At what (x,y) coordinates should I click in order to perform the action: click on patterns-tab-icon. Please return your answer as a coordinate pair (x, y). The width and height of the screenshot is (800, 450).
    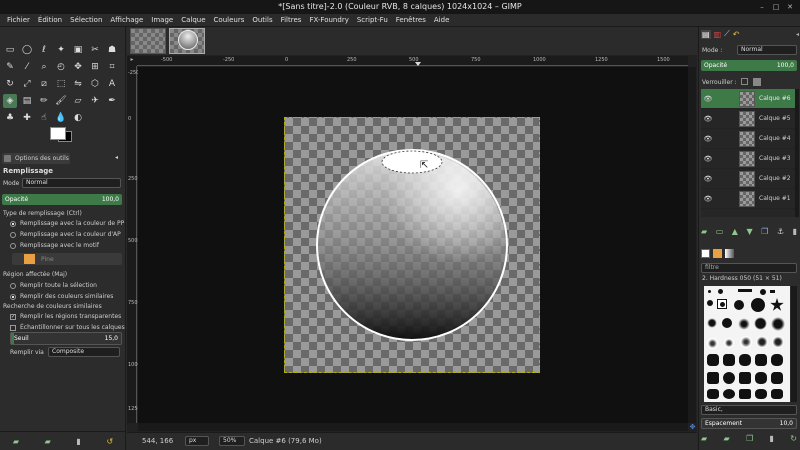
    Looking at the image, I should click on (717, 253).